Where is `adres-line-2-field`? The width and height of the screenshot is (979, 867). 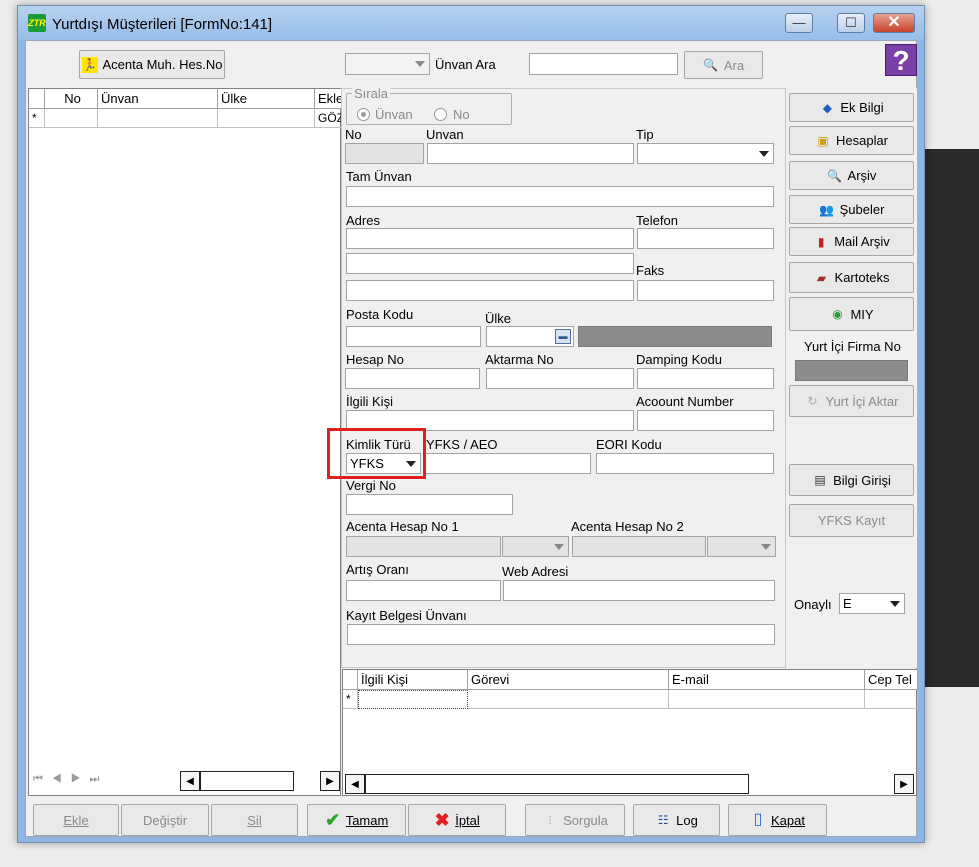 adres-line-2-field is located at coordinates (490, 263).